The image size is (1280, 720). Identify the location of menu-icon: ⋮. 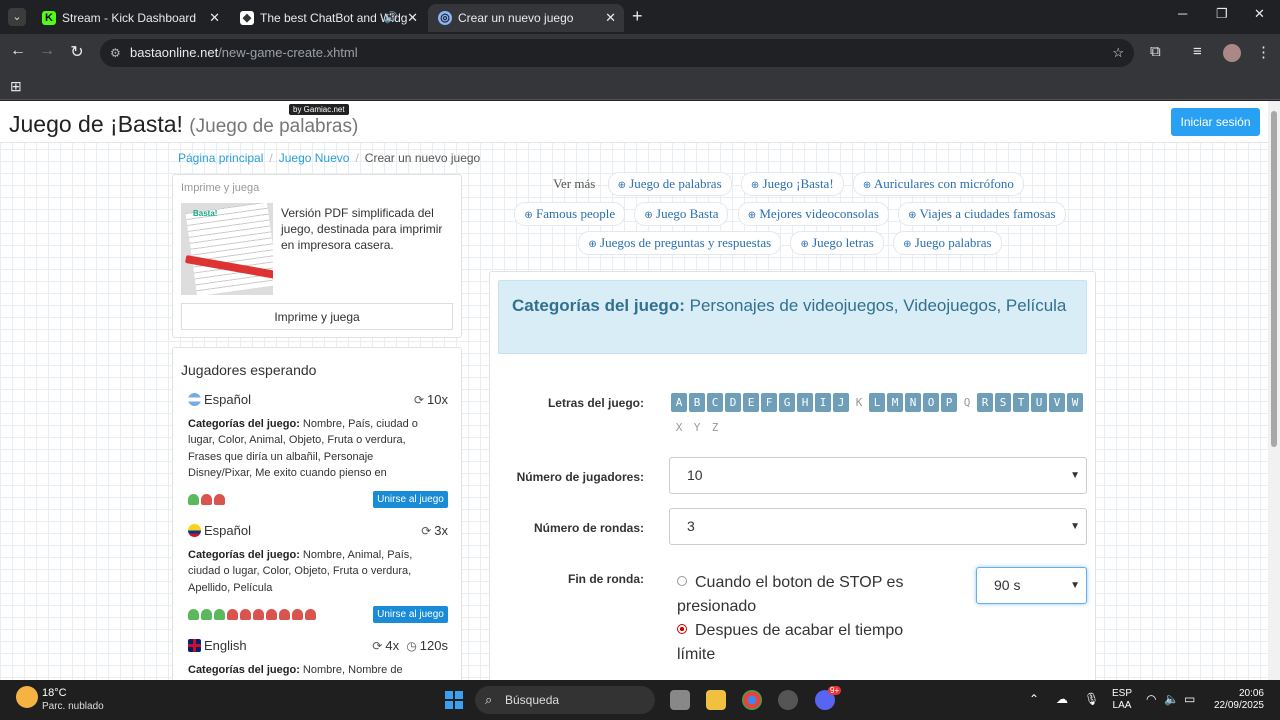
(1263, 52).